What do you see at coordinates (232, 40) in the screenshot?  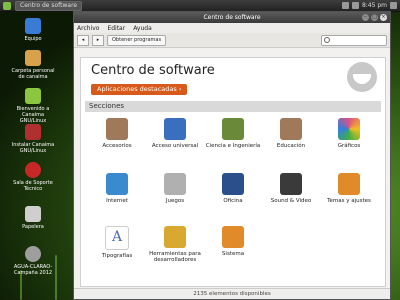 I see `toolbar: ◂ ▸ Obtener programas` at bounding box center [232, 40].